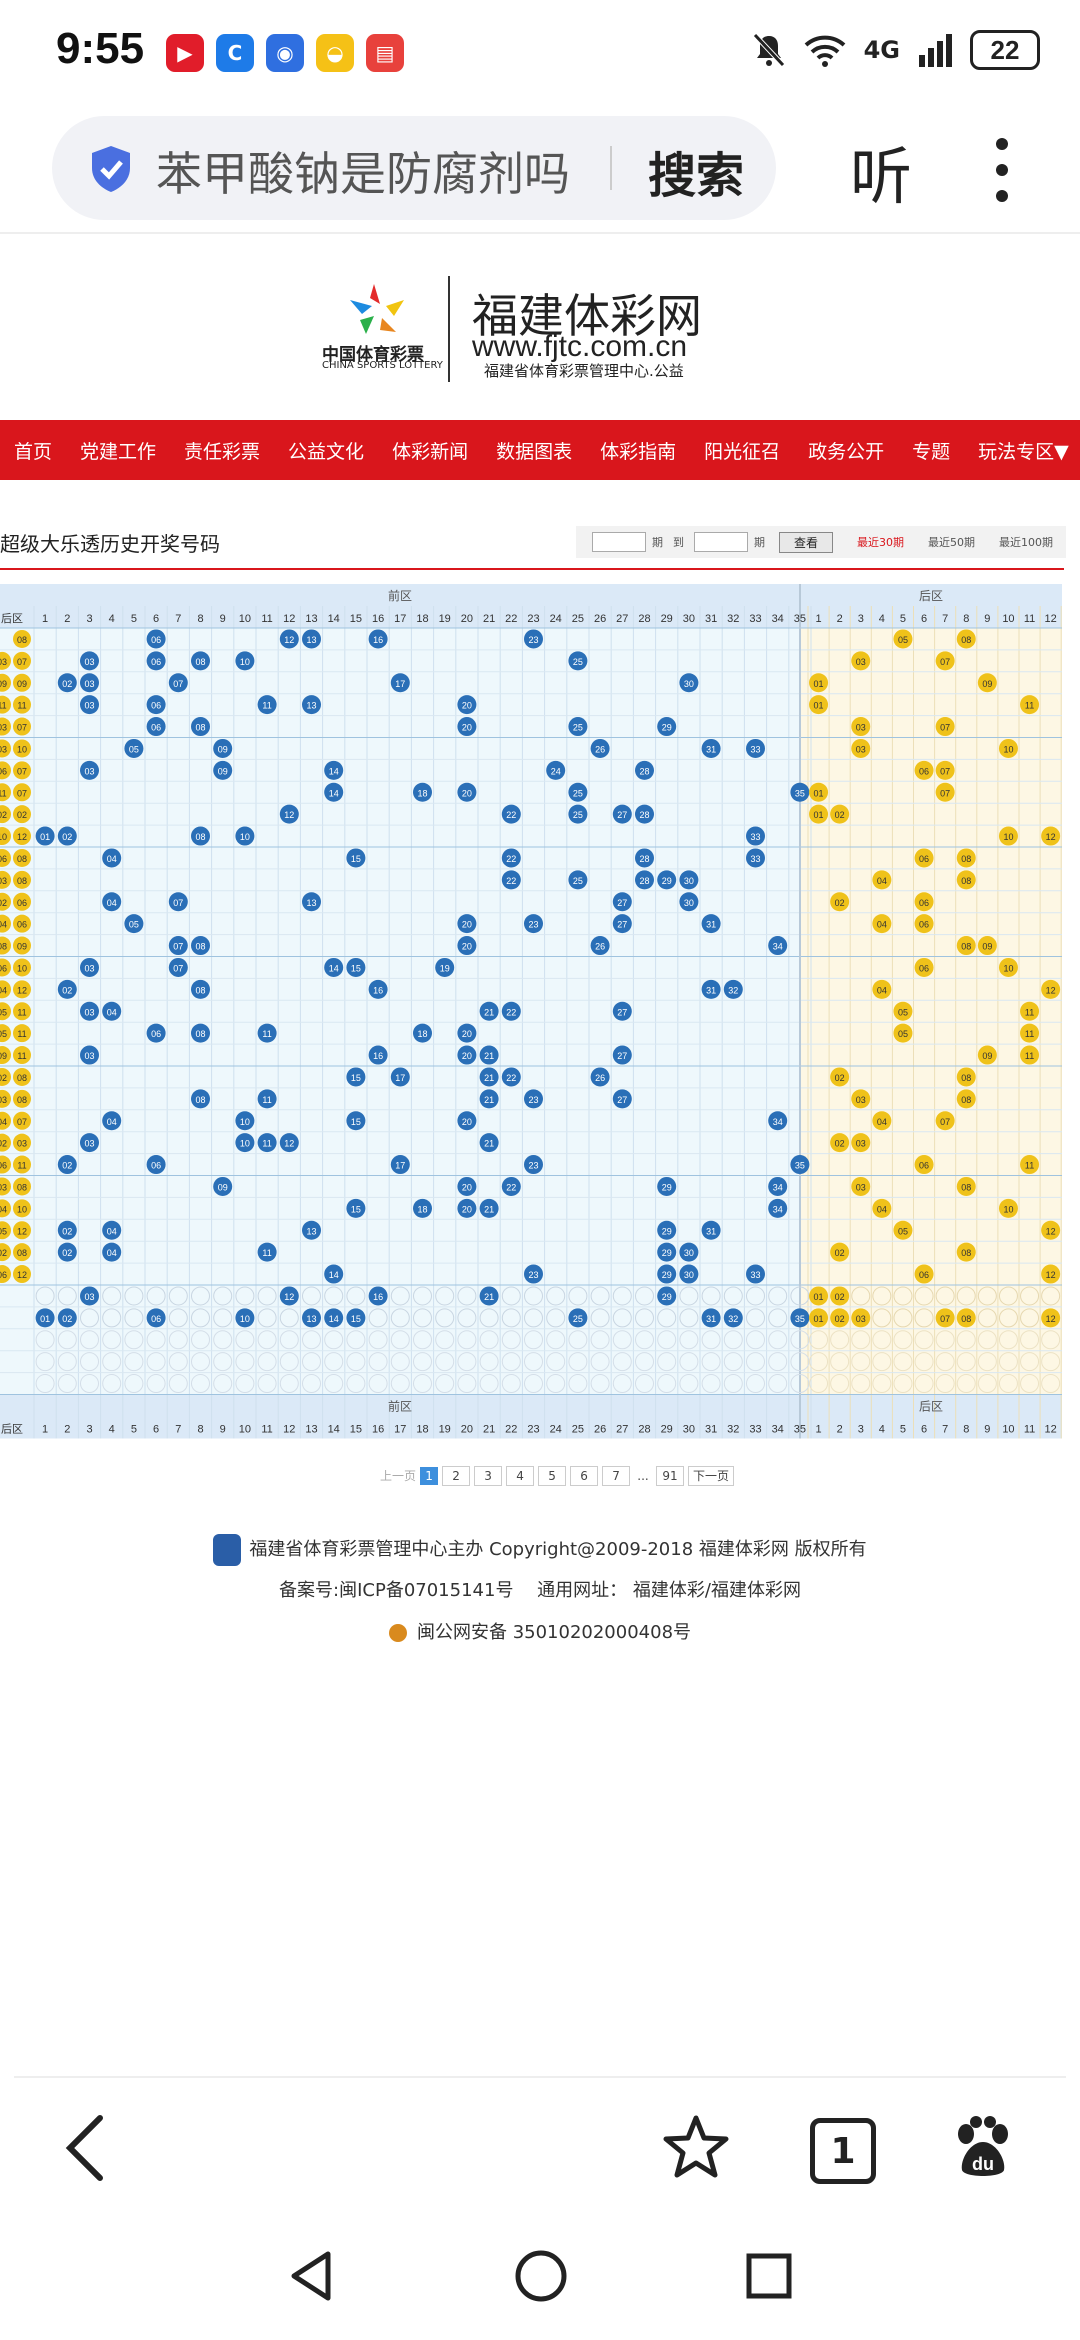  Describe the element at coordinates (467, 619) in the screenshot. I see `front-column-label: 20` at that location.